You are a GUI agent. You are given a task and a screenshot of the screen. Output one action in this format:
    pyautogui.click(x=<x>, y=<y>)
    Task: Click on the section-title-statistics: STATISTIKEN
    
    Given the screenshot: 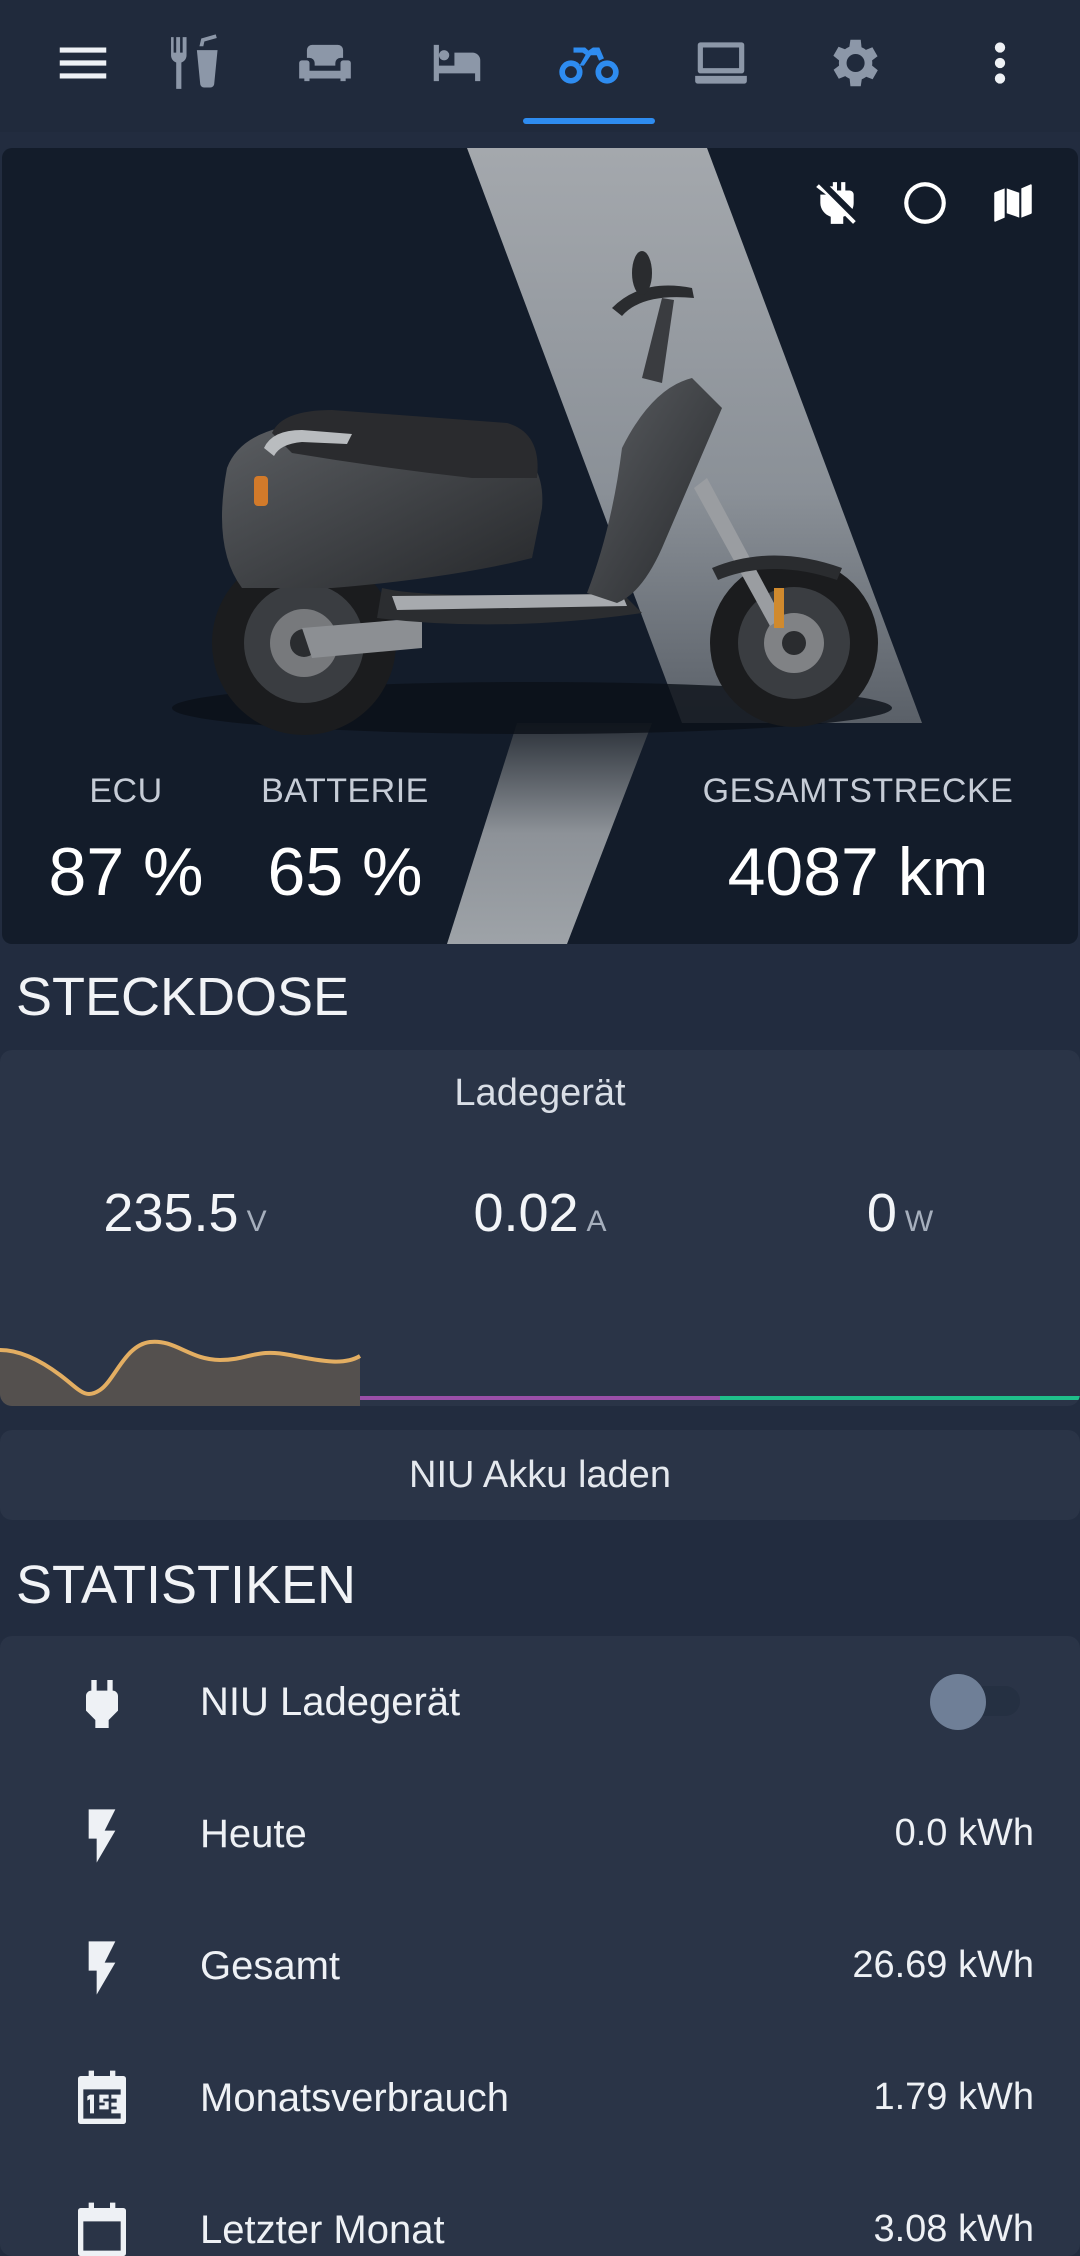 What is the action you would take?
    pyautogui.click(x=186, y=1585)
    